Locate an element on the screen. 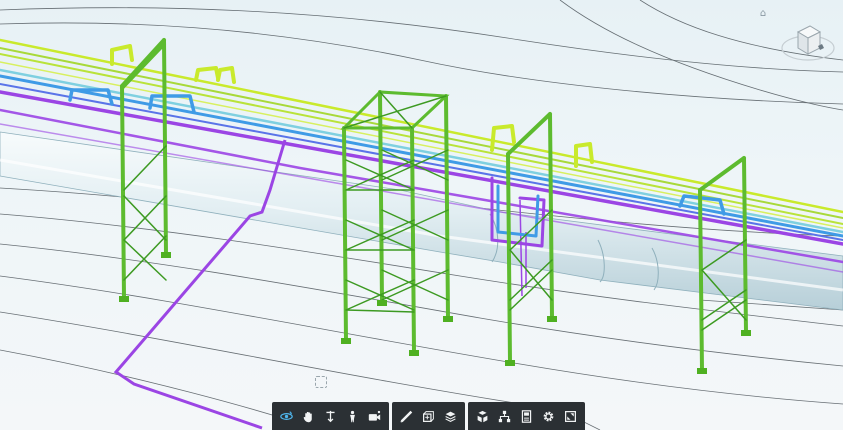  section-box-icon is located at coordinates (428, 416).